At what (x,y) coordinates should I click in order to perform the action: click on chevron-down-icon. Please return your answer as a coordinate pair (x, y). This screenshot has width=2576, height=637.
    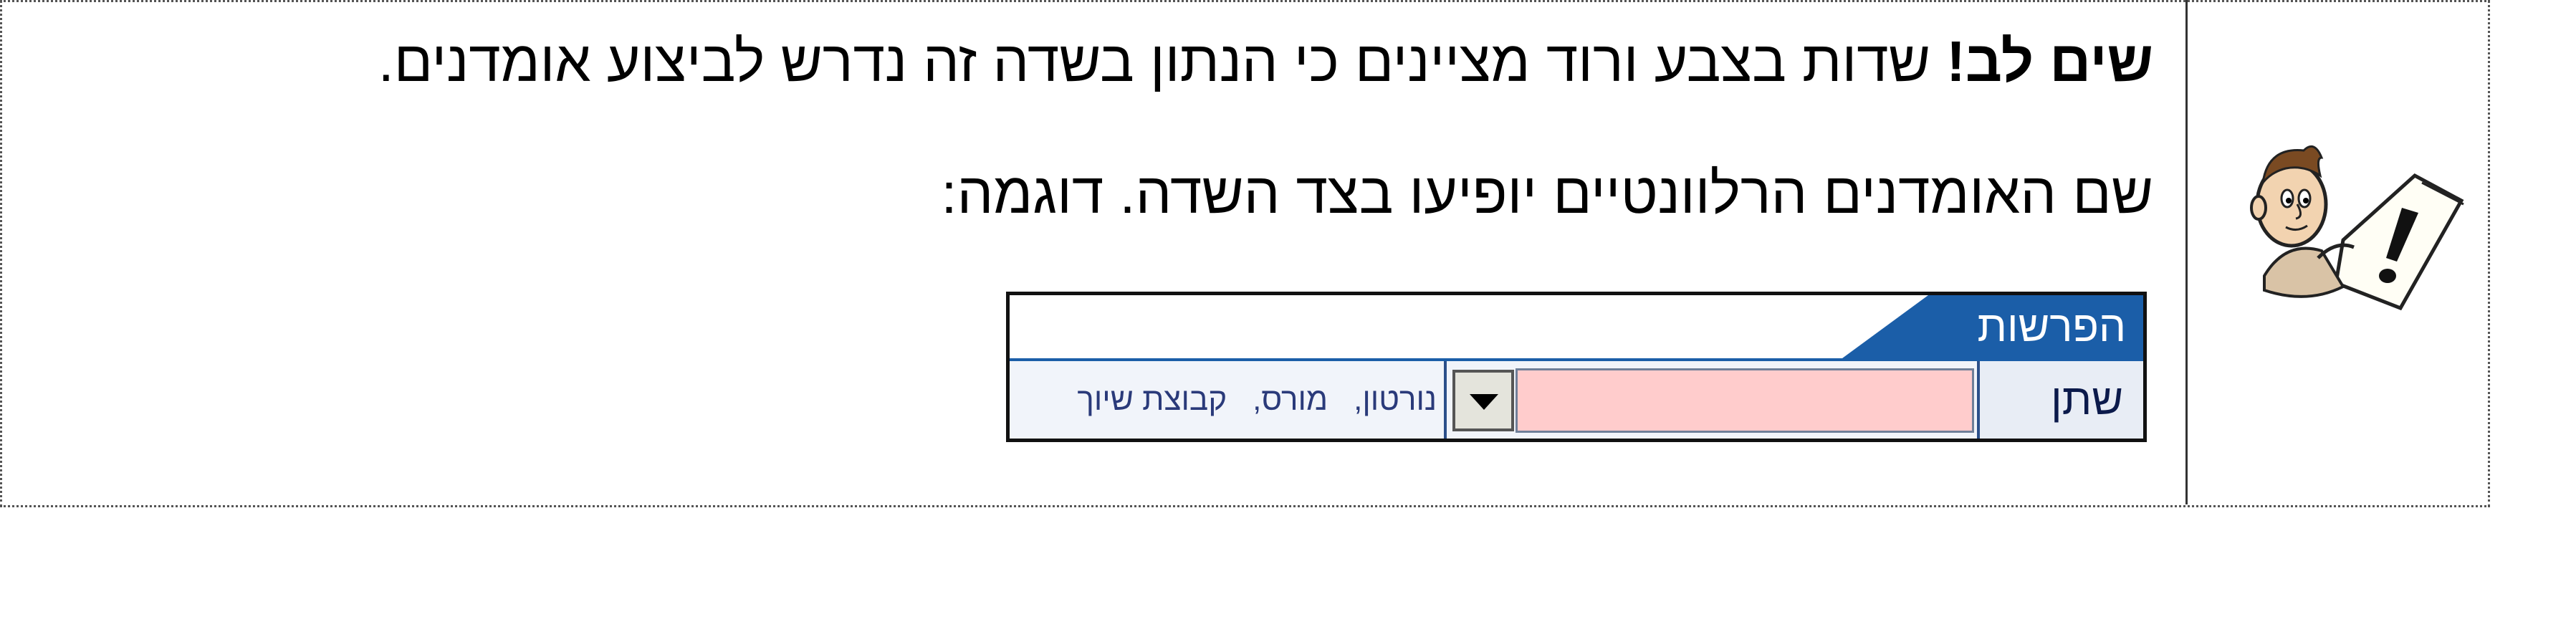
    Looking at the image, I should click on (1484, 402).